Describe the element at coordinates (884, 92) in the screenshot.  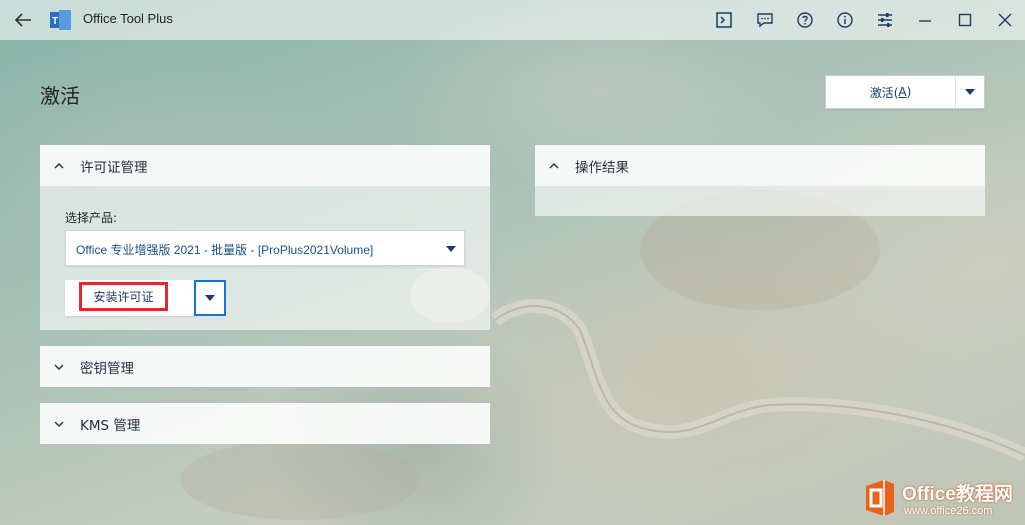
I see `activate-label-prefix: 激活(` at that location.